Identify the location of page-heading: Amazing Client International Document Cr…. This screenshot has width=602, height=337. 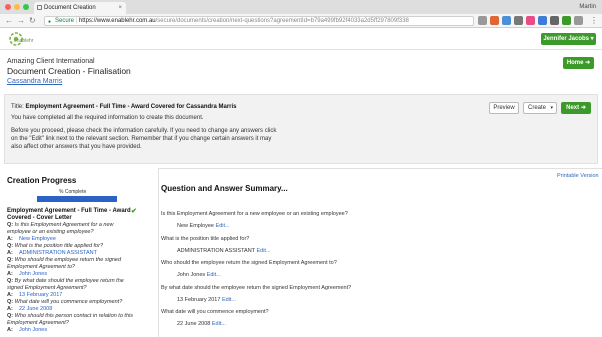
(69, 71).